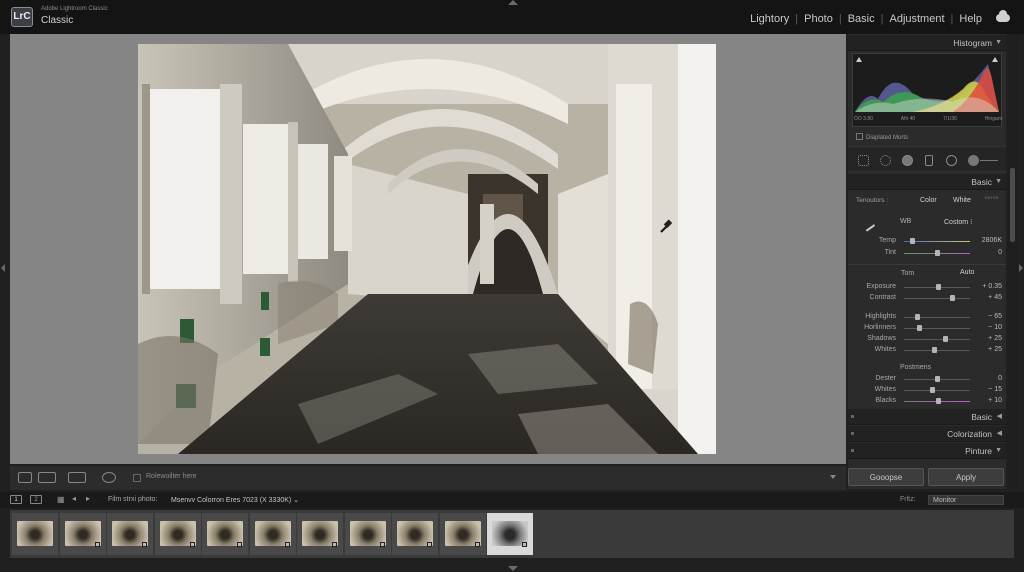 This screenshot has width=1024, height=572. What do you see at coordinates (77, 477) in the screenshot?
I see `compare-view-icon` at bounding box center [77, 477].